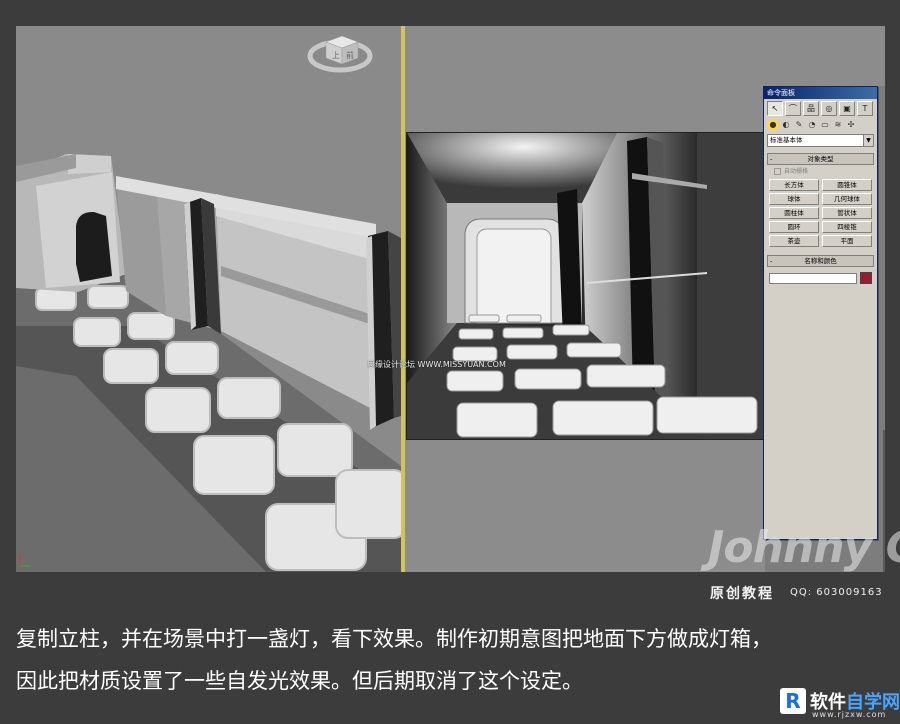  What do you see at coordinates (794, 227) in the screenshot?
I see `torus-button: 圆环` at bounding box center [794, 227].